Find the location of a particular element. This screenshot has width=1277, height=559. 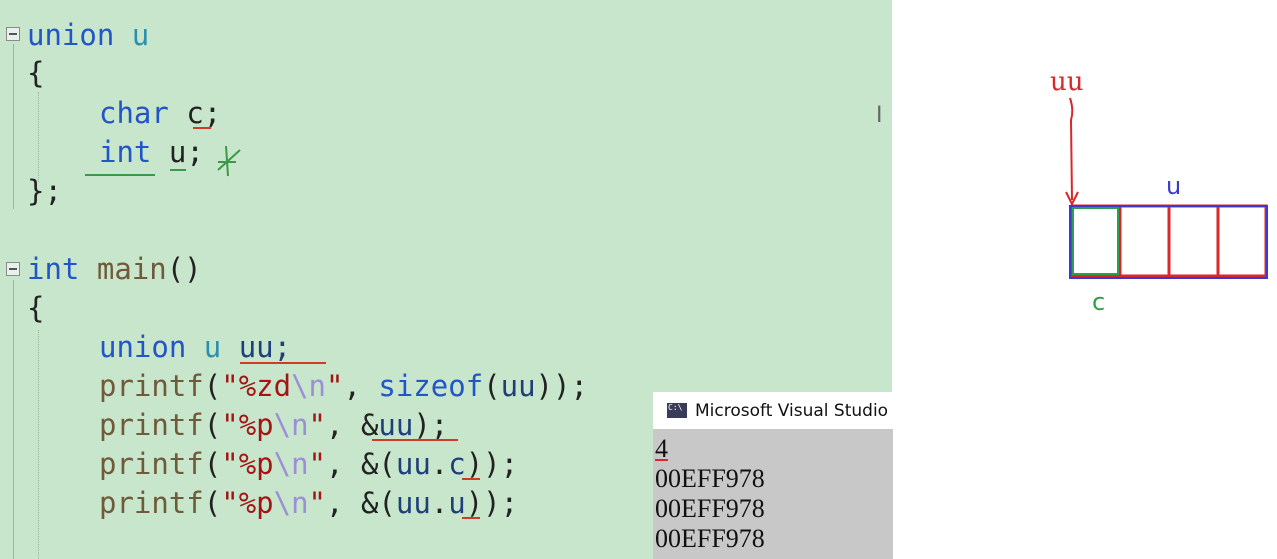

underline-u-ref is located at coordinates (471, 516).